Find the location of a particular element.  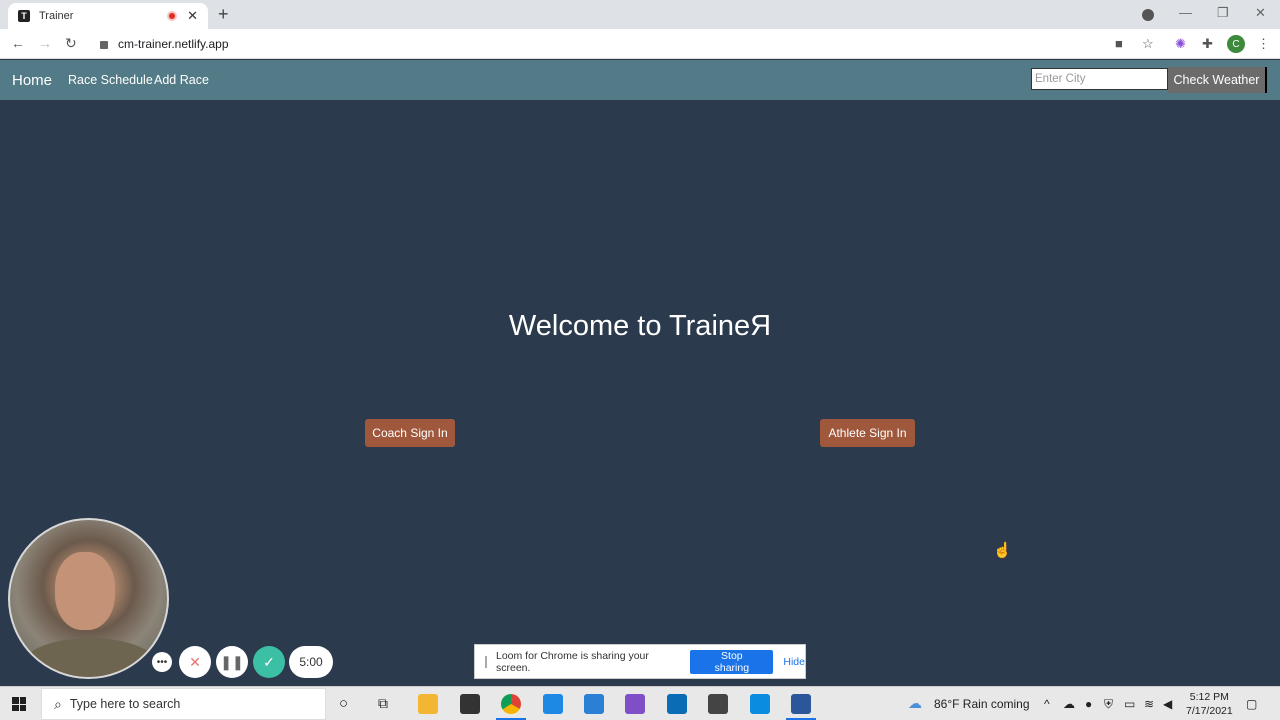

cortana-icon: ○ is located at coordinates (343, 703).